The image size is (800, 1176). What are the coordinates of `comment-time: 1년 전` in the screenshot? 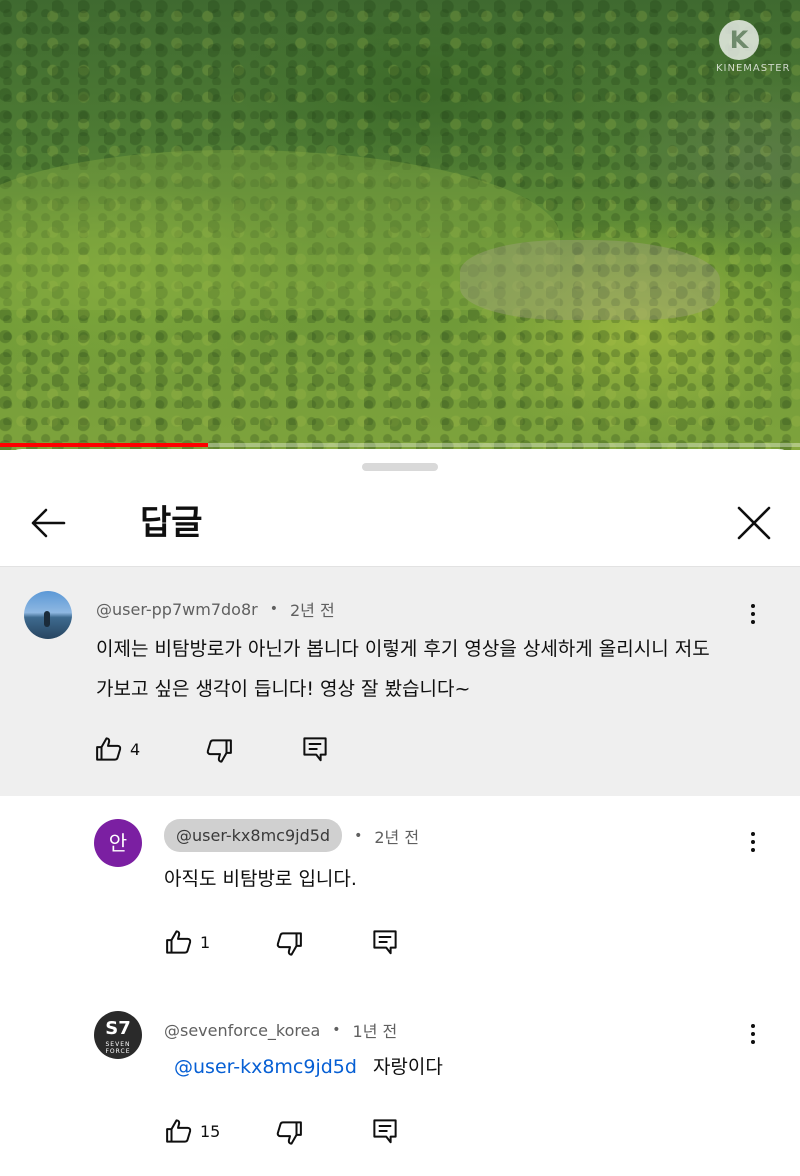 It's located at (375, 1031).